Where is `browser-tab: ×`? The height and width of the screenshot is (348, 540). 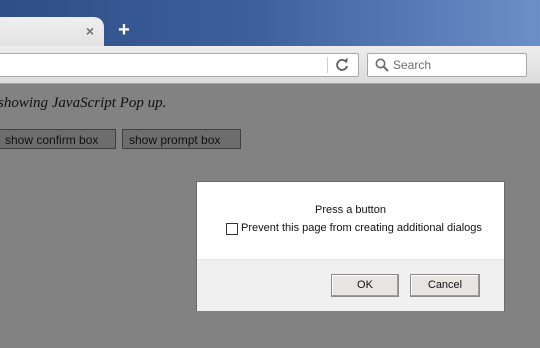 browser-tab: × is located at coordinates (52, 31).